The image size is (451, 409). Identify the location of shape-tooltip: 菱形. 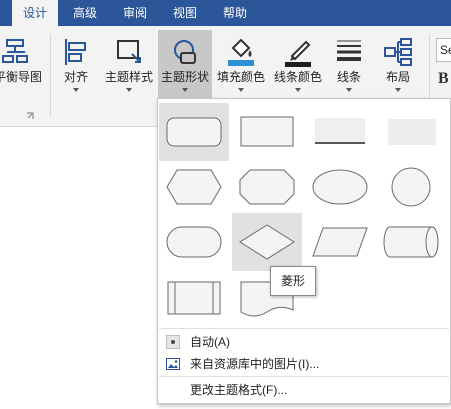
(293, 281).